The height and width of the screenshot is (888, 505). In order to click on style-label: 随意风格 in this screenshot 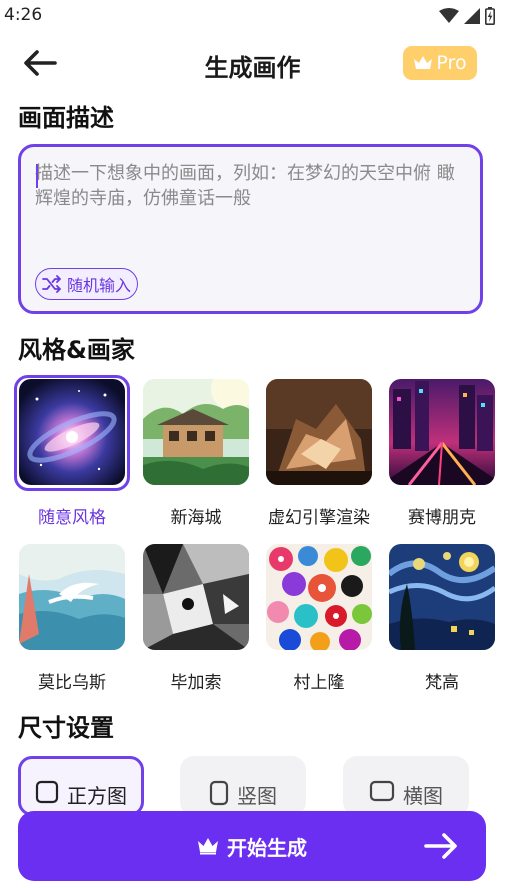, I will do `click(72, 518)`.